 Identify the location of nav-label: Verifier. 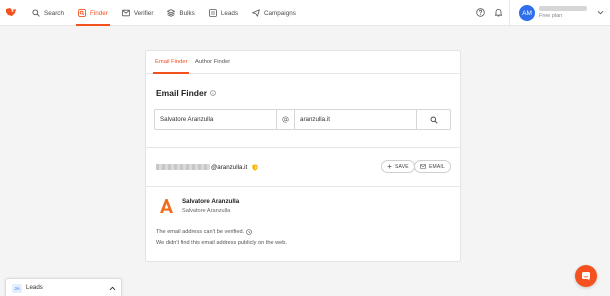
(143, 13).